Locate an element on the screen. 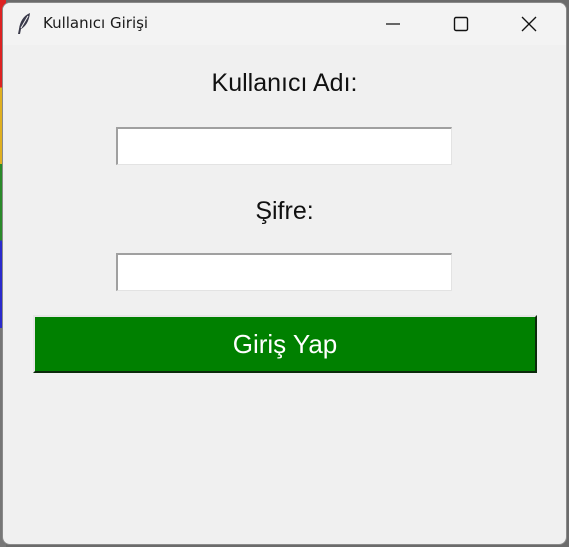 The height and width of the screenshot is (547, 569). username-label: Kullanıcı Adı: is located at coordinates (284, 83).